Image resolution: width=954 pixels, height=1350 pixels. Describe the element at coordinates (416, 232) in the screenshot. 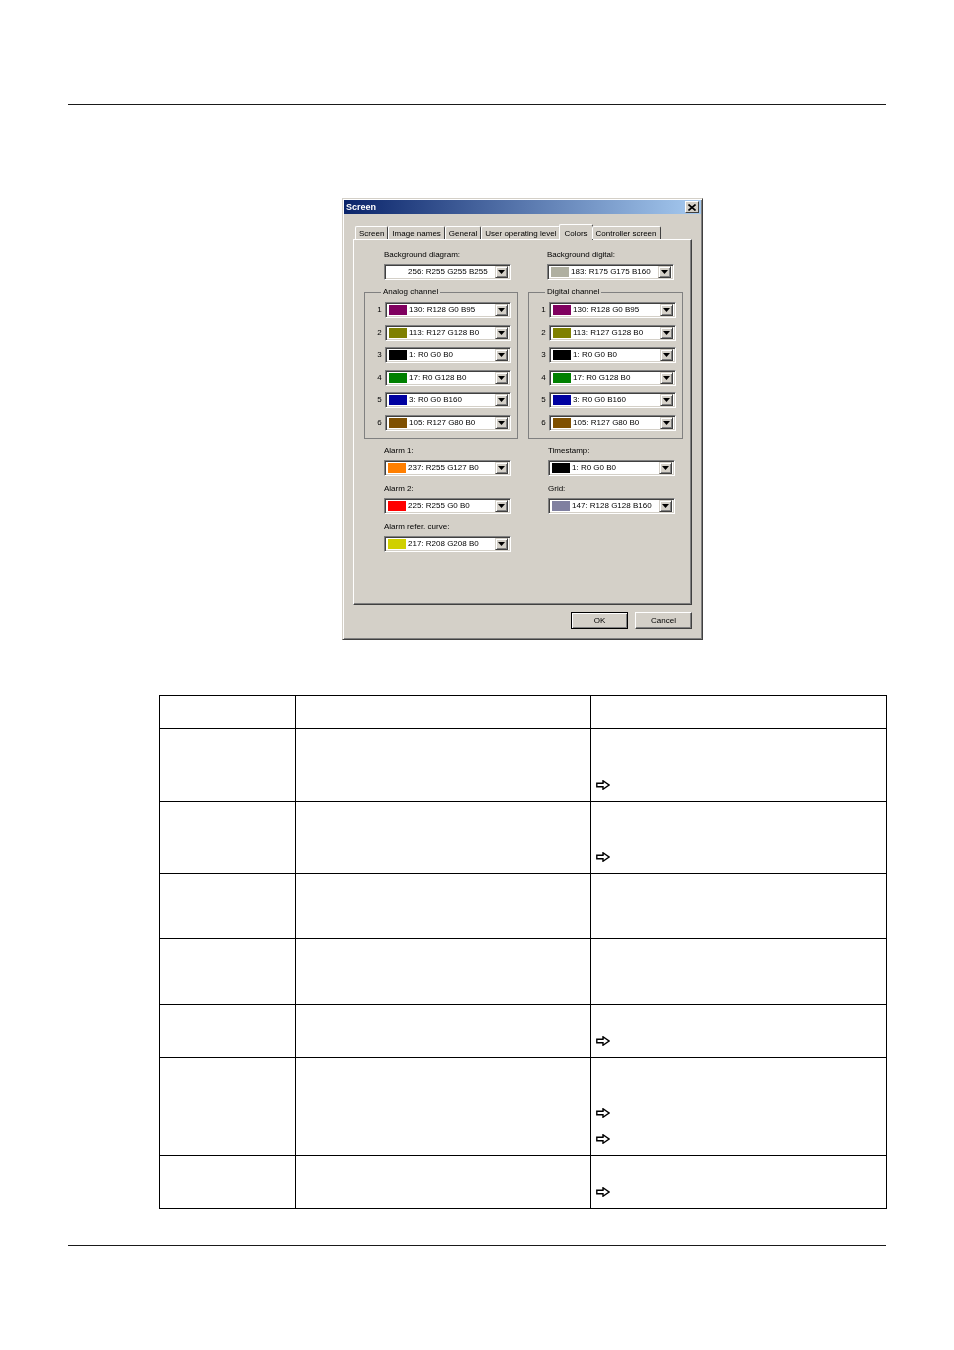

I see `tab: Image names` at that location.